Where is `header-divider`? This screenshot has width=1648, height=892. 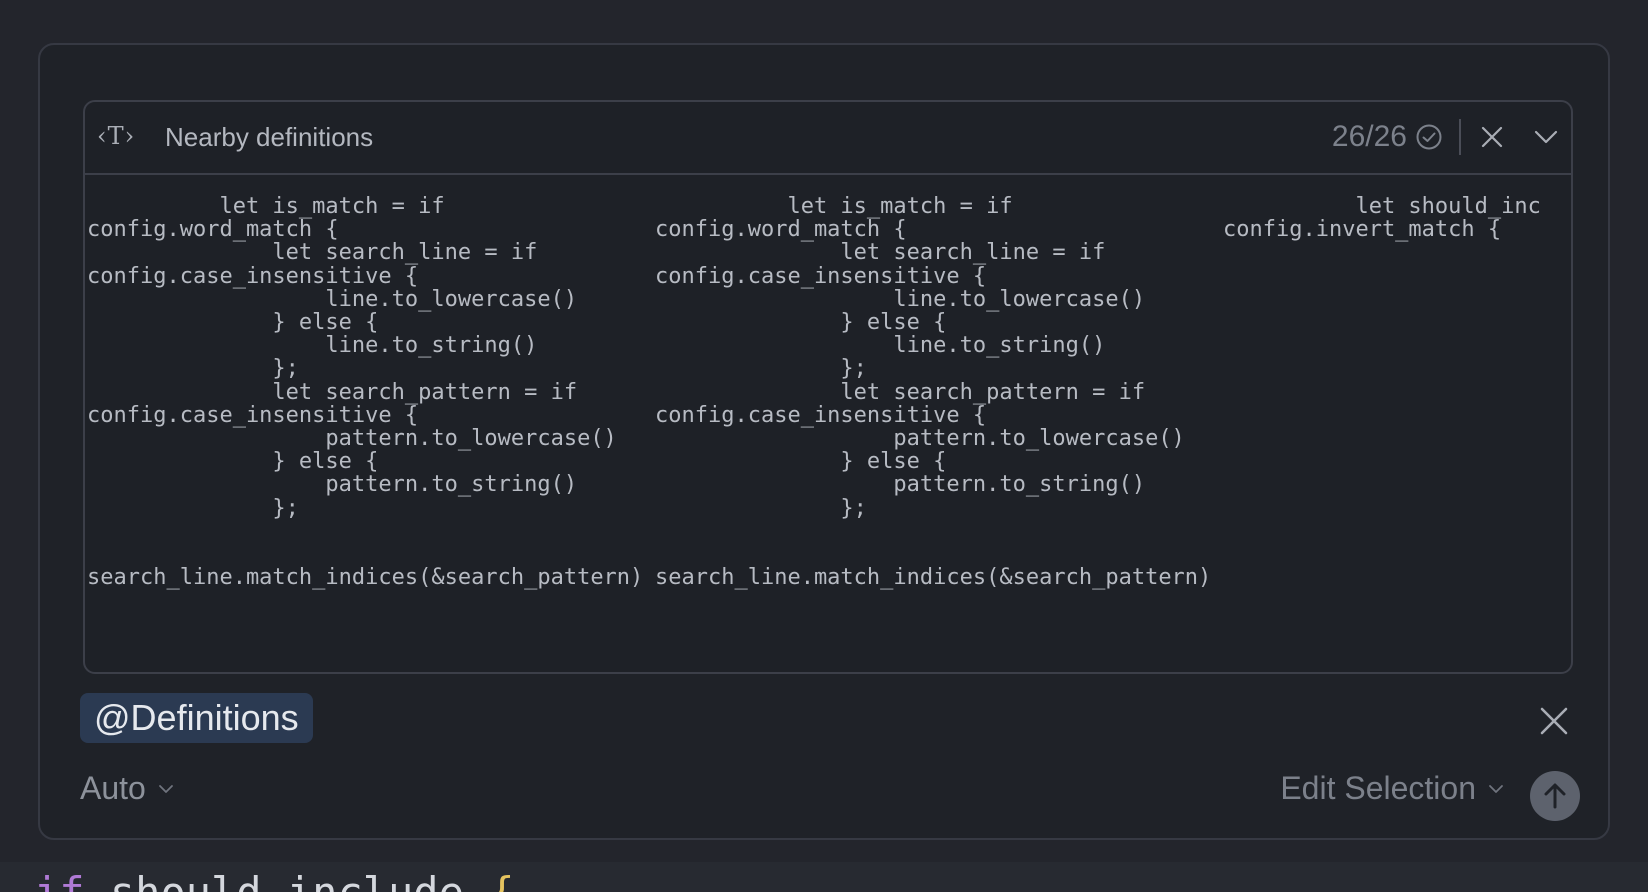
header-divider is located at coordinates (1460, 137).